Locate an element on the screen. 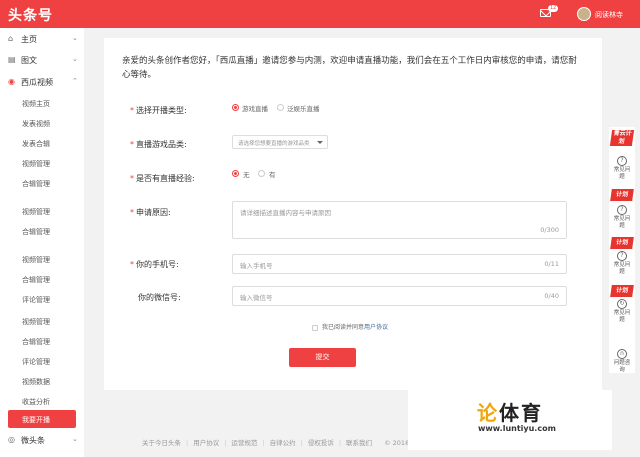 The width and height of the screenshot is (640, 457). sidebar-item-video-home: 视频主页 is located at coordinates (42, 103).